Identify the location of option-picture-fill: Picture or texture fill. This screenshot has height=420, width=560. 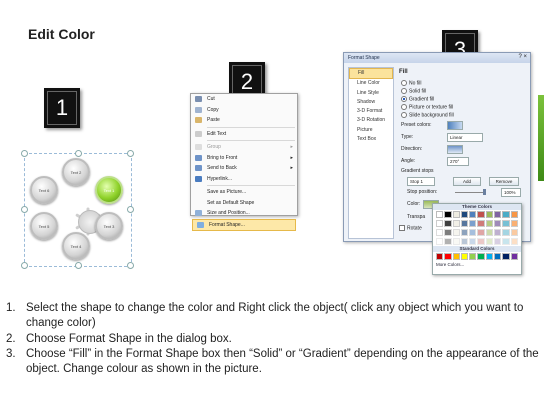
(427, 107).